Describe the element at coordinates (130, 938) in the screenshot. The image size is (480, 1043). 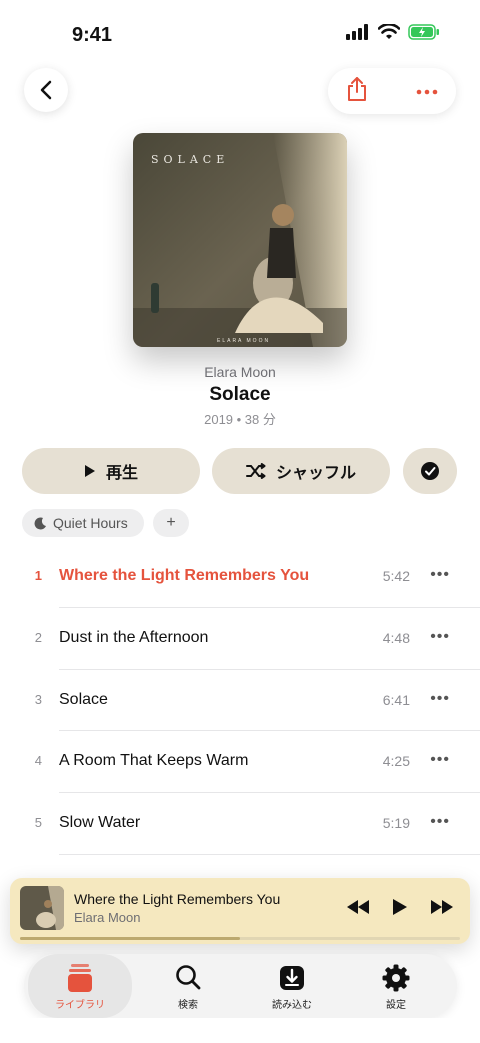
I see `mini-player-progress-fill` at that location.